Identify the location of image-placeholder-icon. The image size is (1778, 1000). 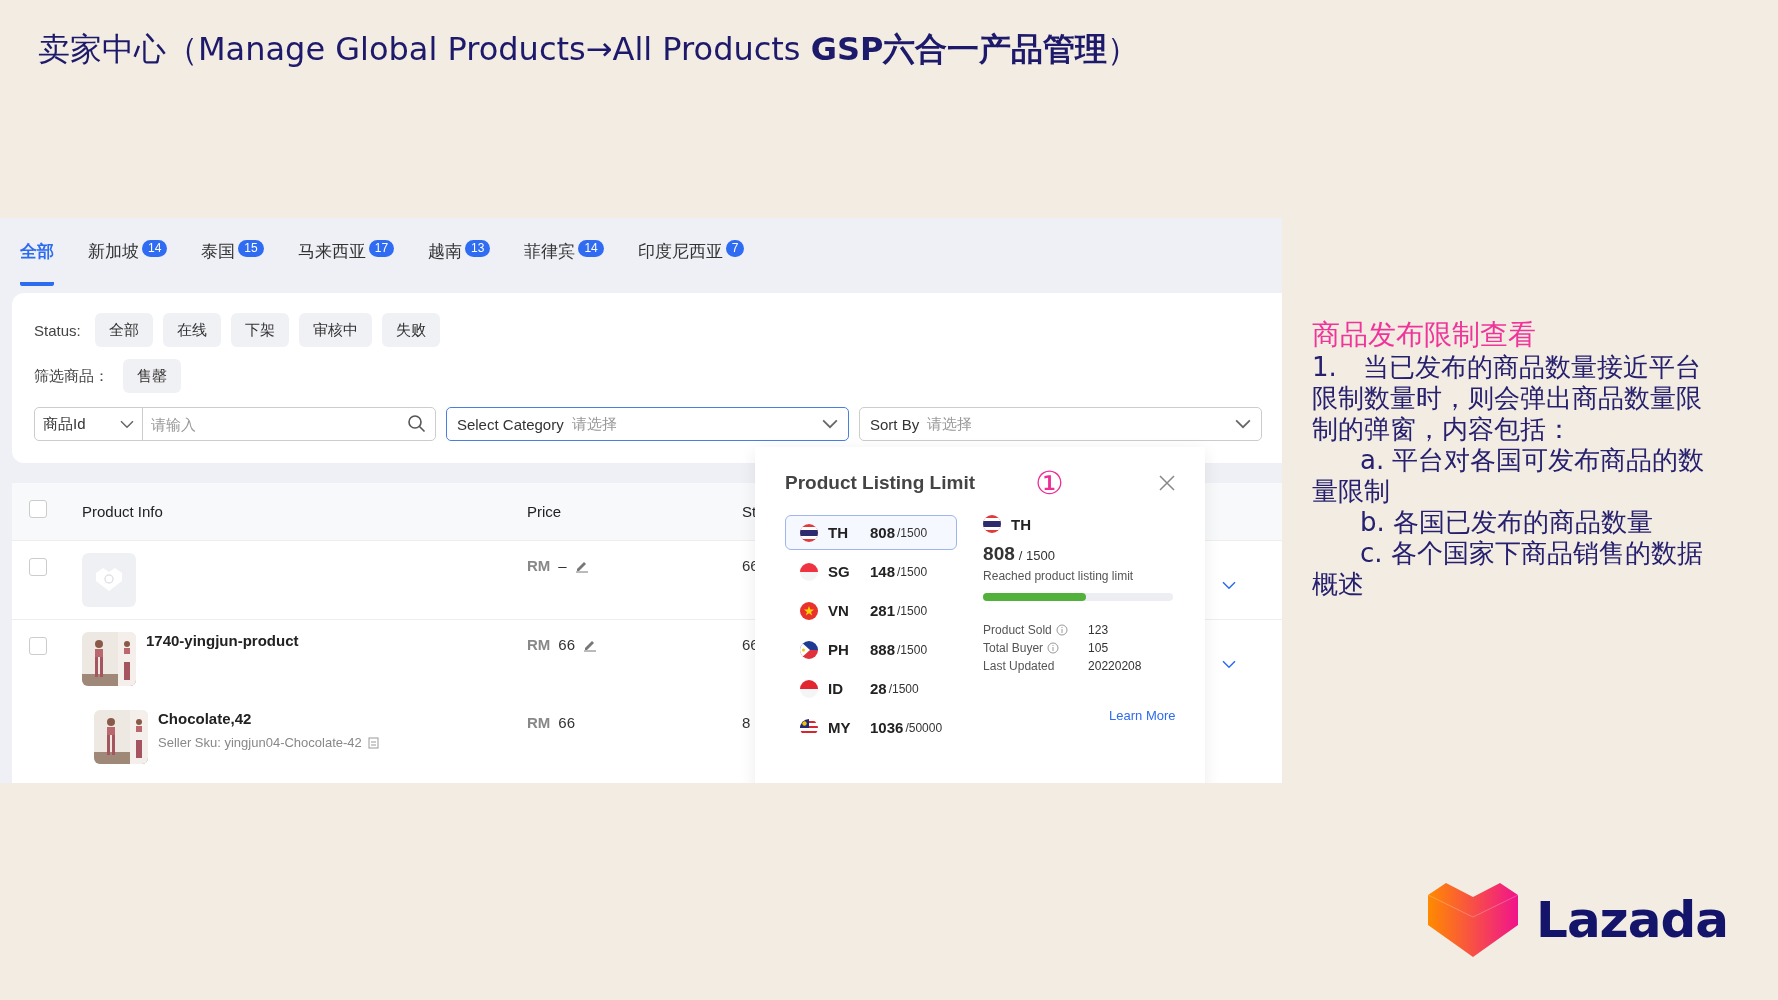
(109, 580).